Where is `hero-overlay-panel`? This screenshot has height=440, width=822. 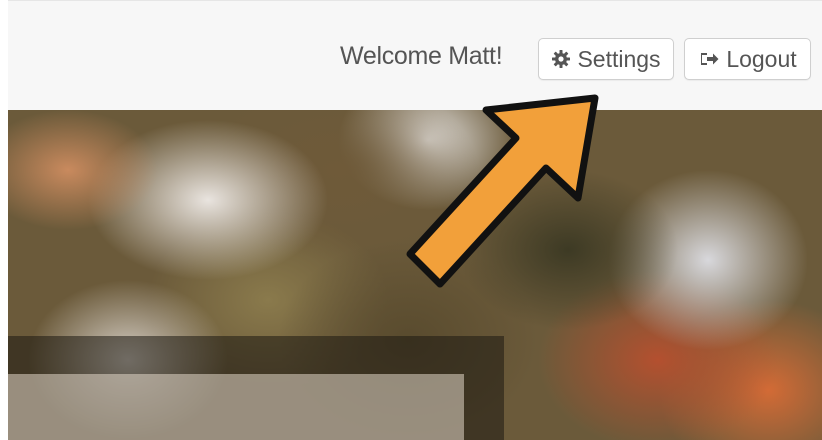
hero-overlay-panel is located at coordinates (256, 388).